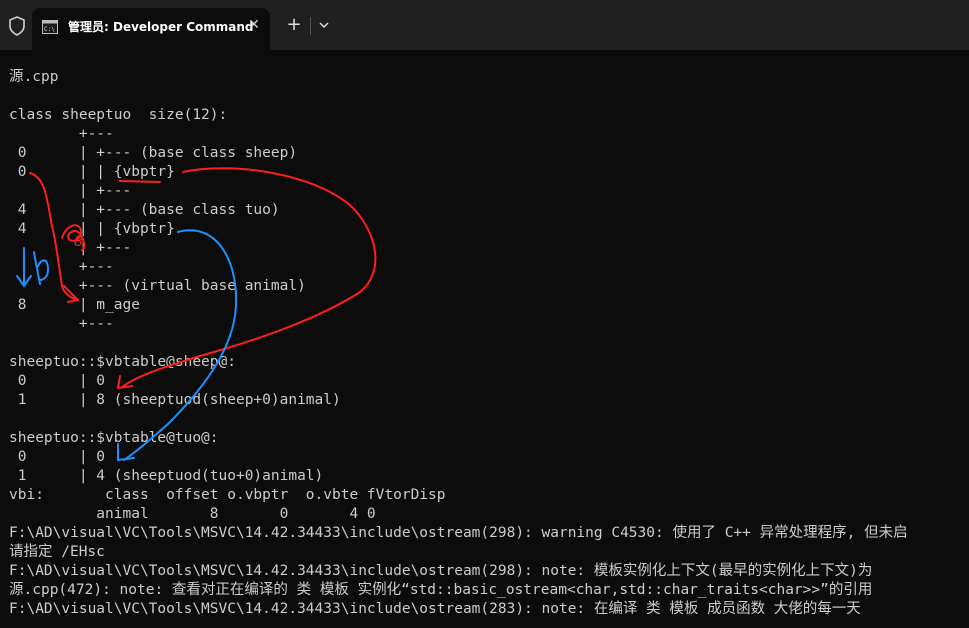  I want to click on console-line: 源.cpp, so click(34, 77).